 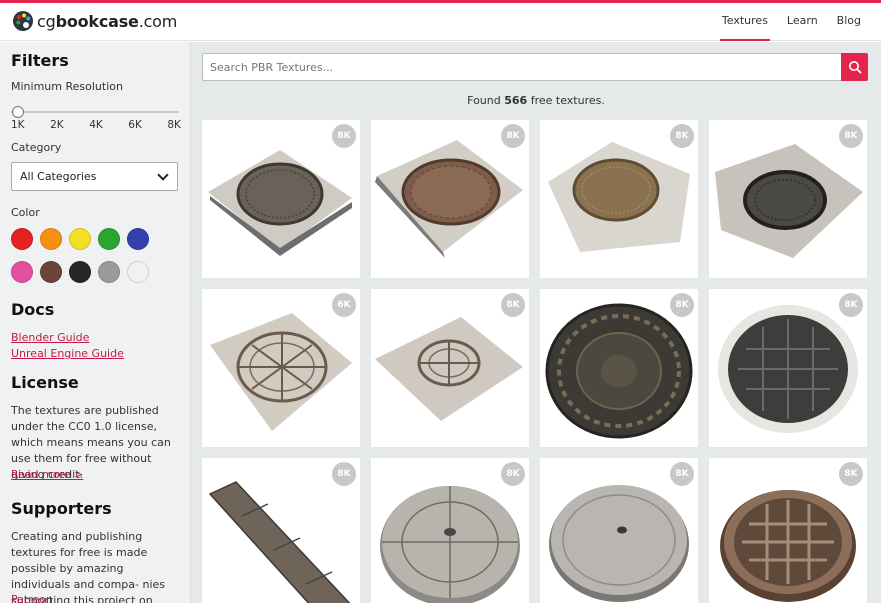 What do you see at coordinates (51, 239) in the screenshot?
I see `color-swatch-orange` at bounding box center [51, 239].